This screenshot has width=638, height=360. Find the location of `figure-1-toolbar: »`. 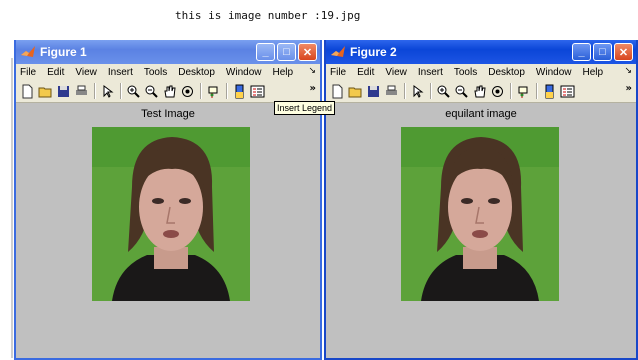

figure-1-toolbar: » is located at coordinates (168, 91).